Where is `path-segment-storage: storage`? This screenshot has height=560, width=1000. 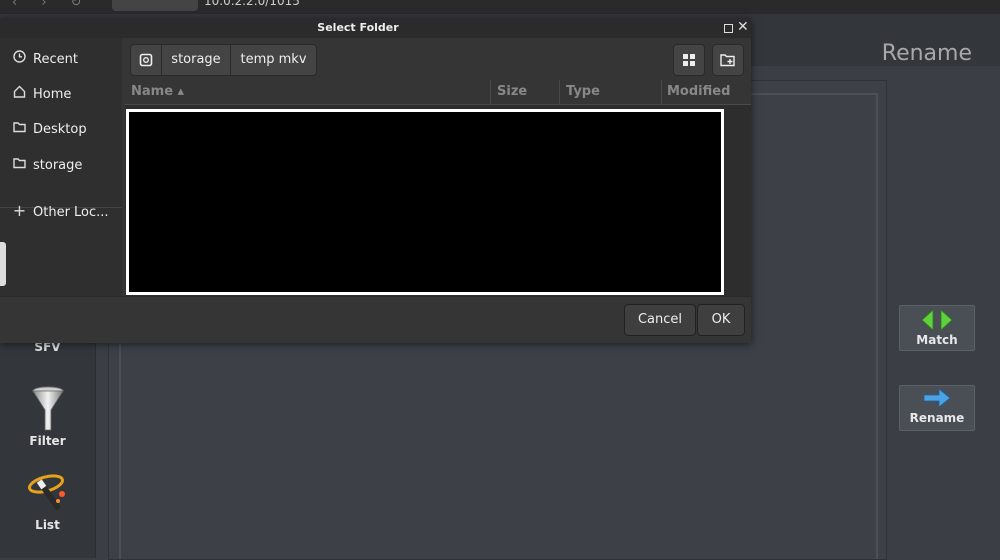
path-segment-storage: storage is located at coordinates (196, 60).